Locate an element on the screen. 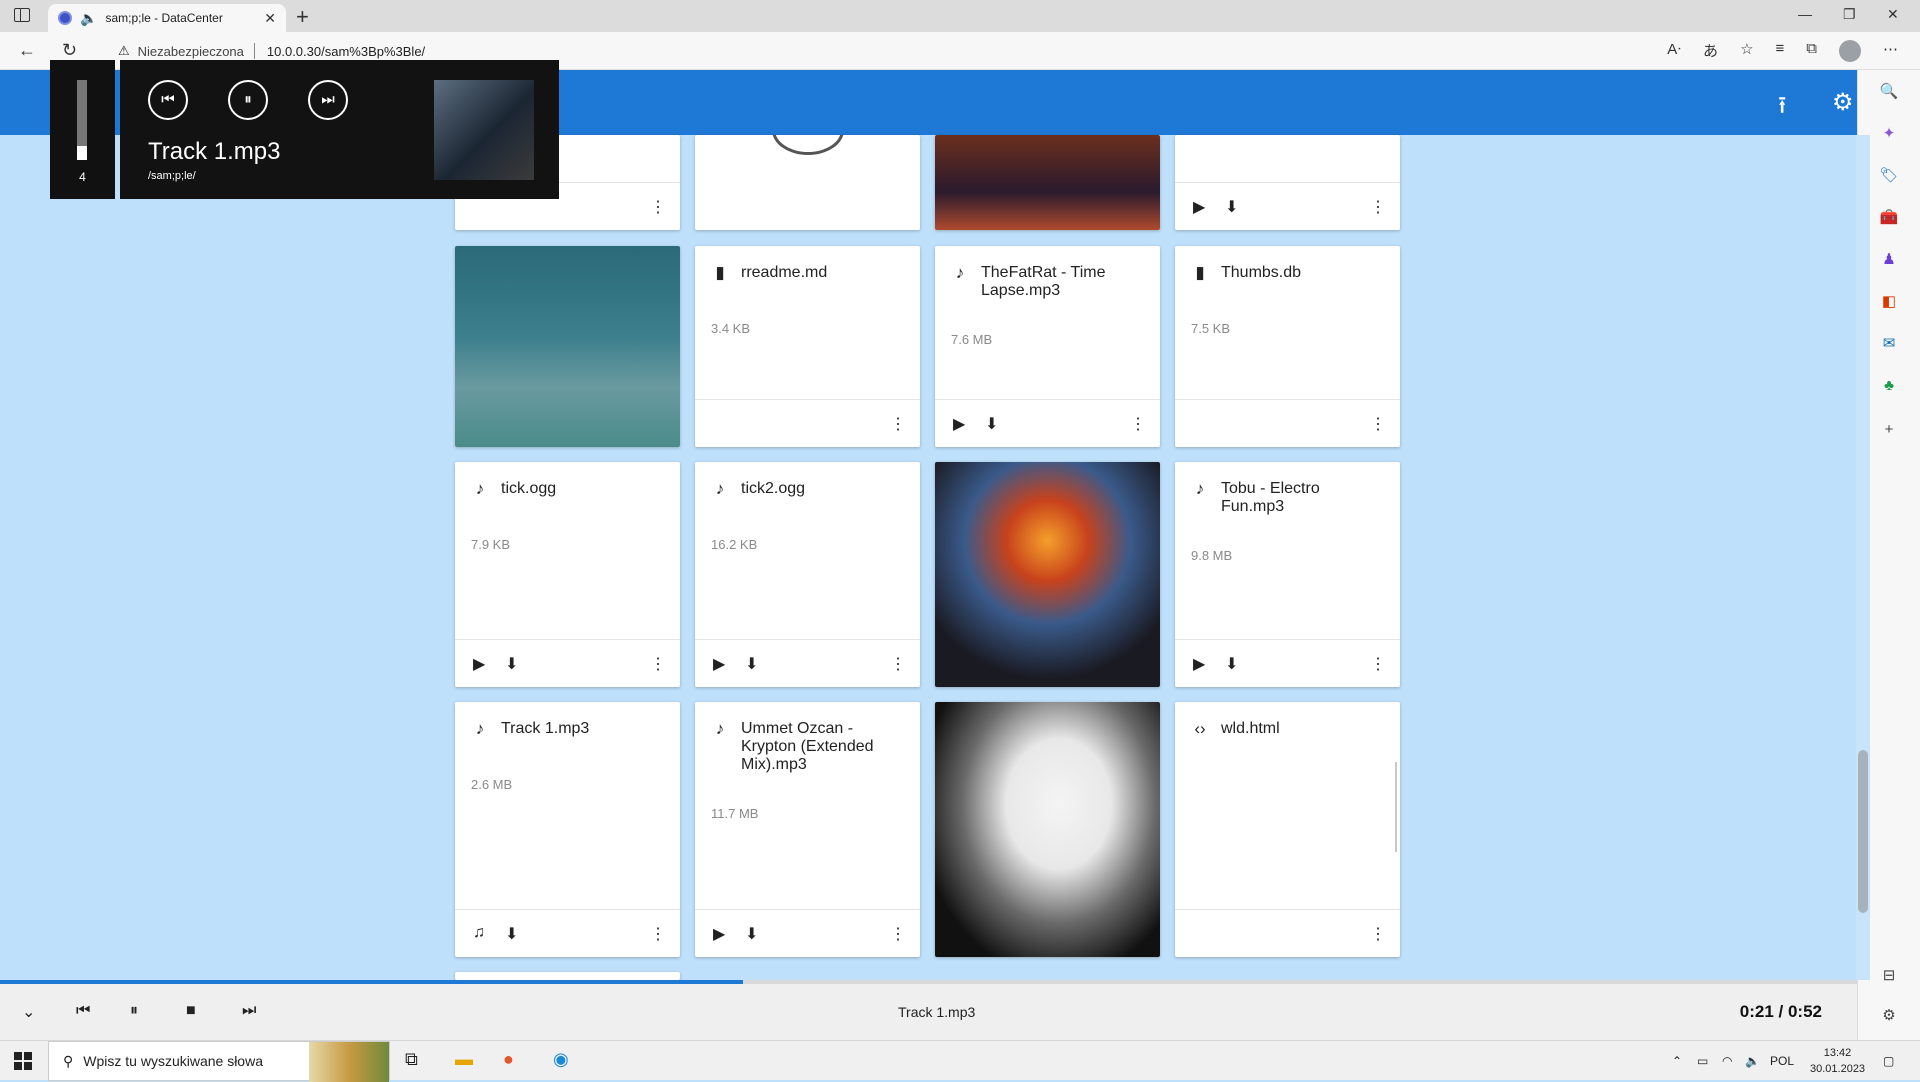 Image resolution: width=1920 pixels, height=1082 pixels. file-name: rreadme.md is located at coordinates (784, 272).